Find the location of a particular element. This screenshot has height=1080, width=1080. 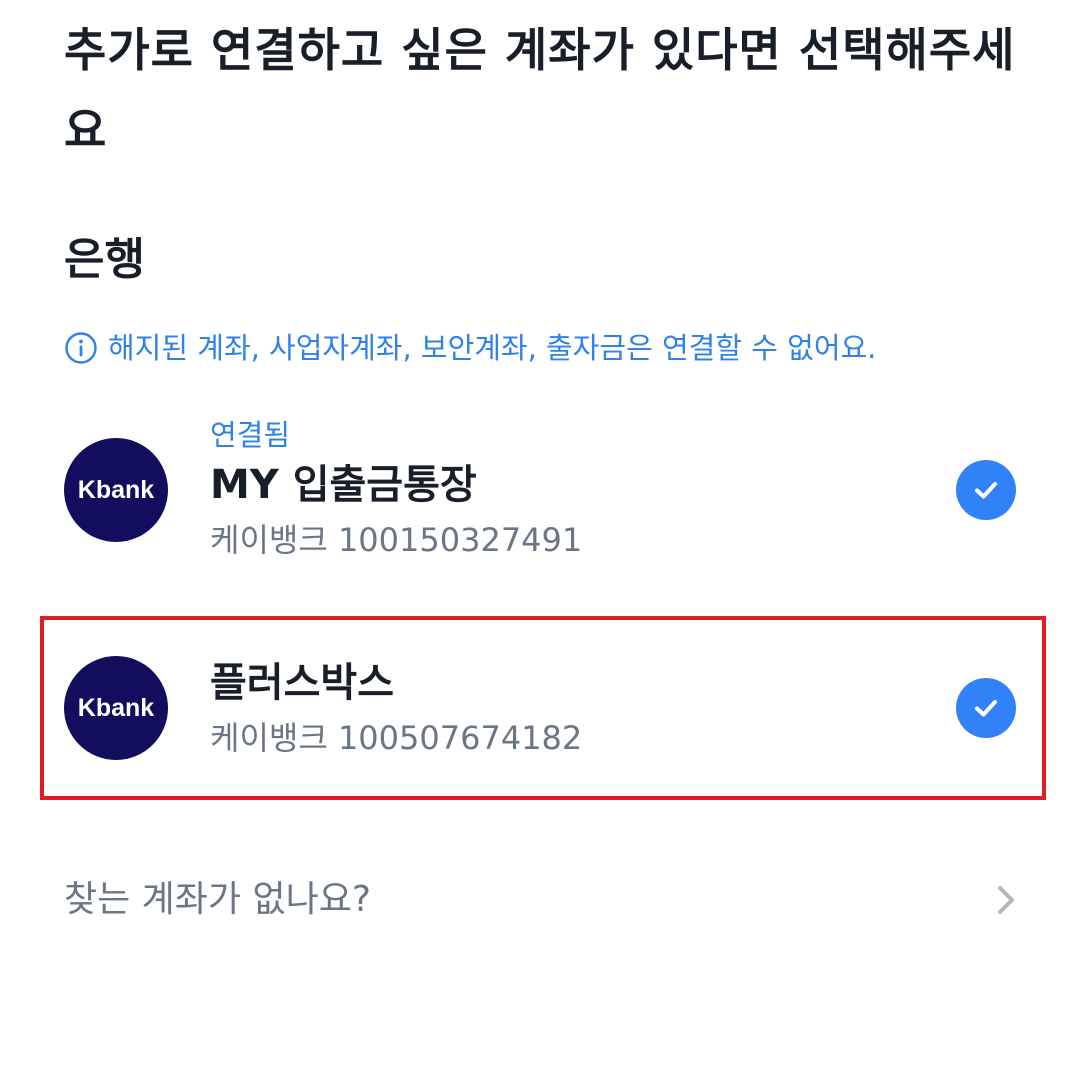

info-icon is located at coordinates (81, 348).